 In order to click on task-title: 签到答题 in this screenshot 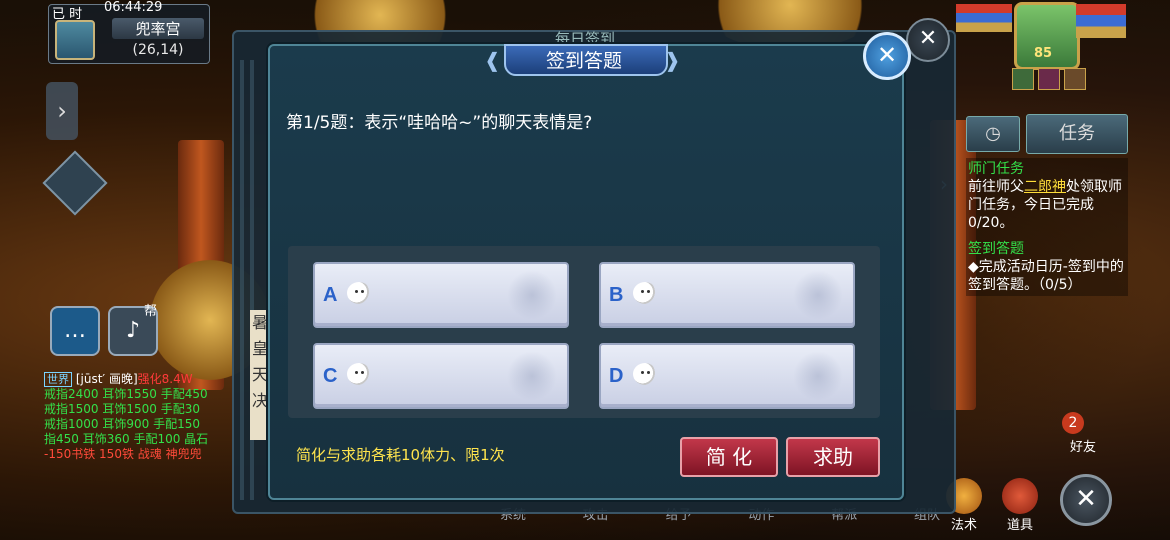, I will do `click(996, 249)`.